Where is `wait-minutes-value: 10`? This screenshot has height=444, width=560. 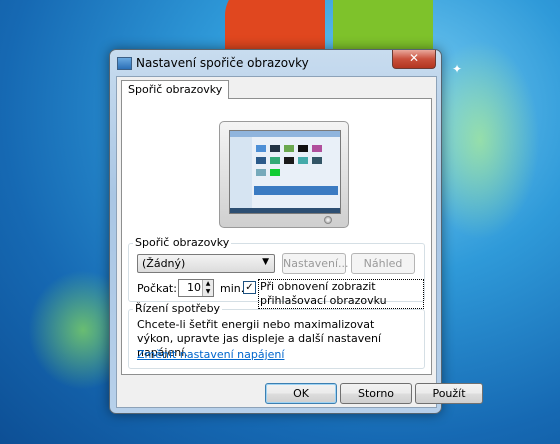 wait-minutes-value: 10 is located at coordinates (194, 287).